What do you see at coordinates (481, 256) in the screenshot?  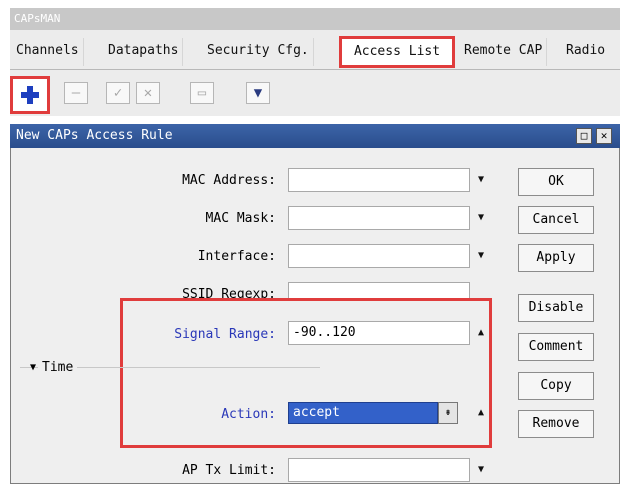 I see `interface-dropdown-icon: ▼` at bounding box center [481, 256].